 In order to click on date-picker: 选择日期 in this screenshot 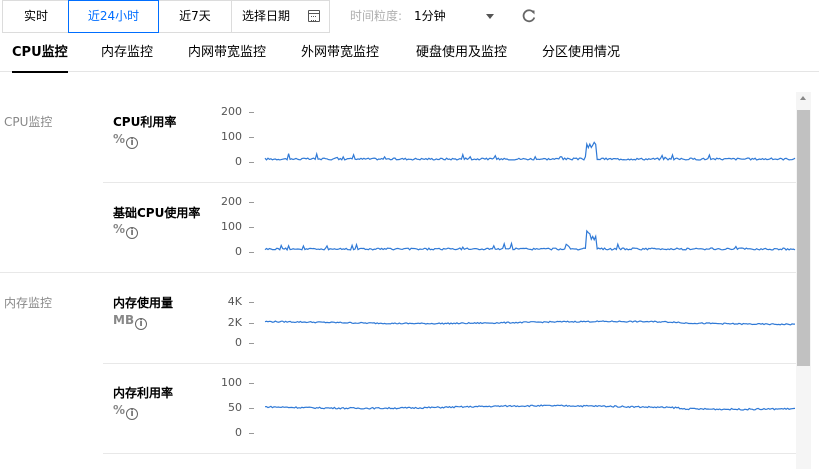, I will do `click(280, 16)`.